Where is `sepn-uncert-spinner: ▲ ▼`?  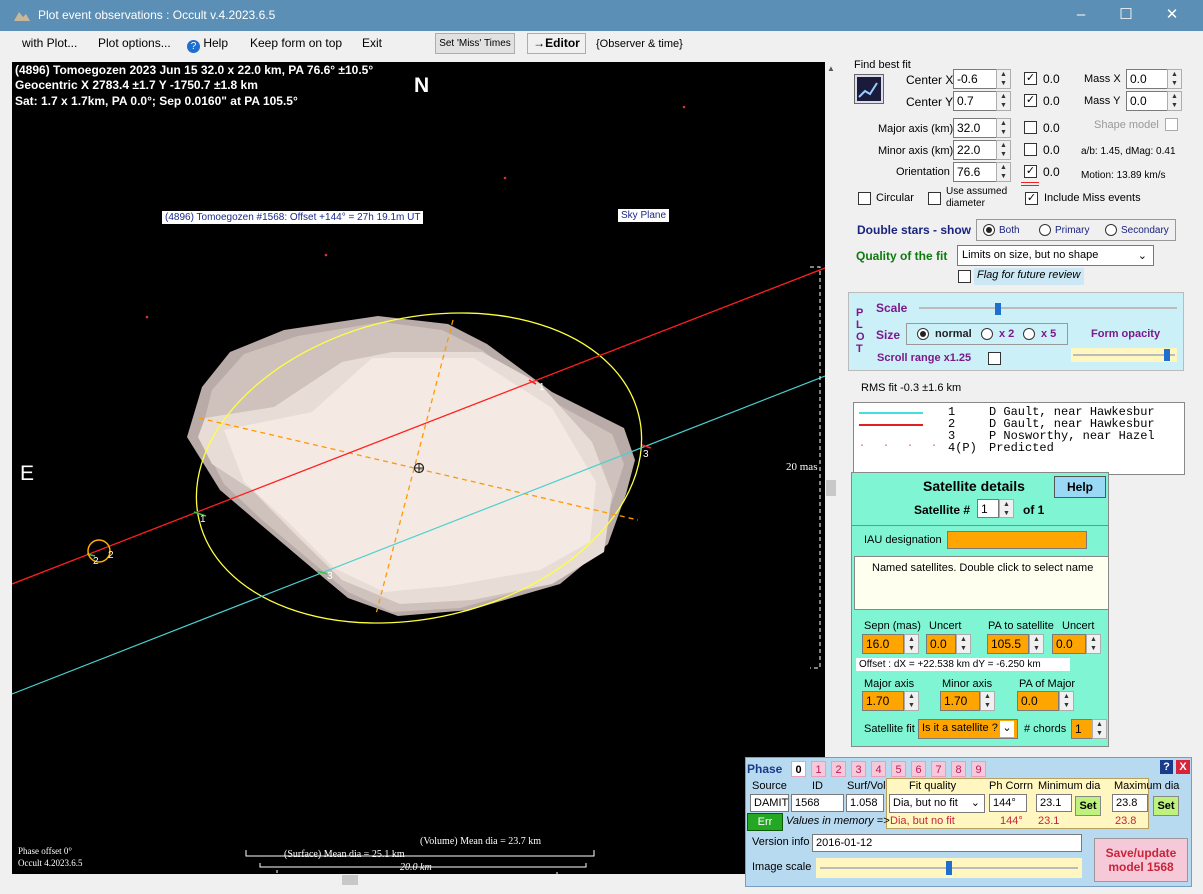 sepn-uncert-spinner: ▲ ▼ is located at coordinates (963, 644).